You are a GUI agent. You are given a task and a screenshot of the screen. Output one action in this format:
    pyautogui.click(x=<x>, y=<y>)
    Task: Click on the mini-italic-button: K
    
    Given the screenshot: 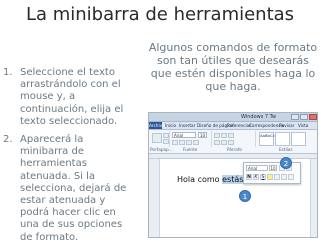 What is the action you would take?
    pyautogui.click(x=256, y=177)
    